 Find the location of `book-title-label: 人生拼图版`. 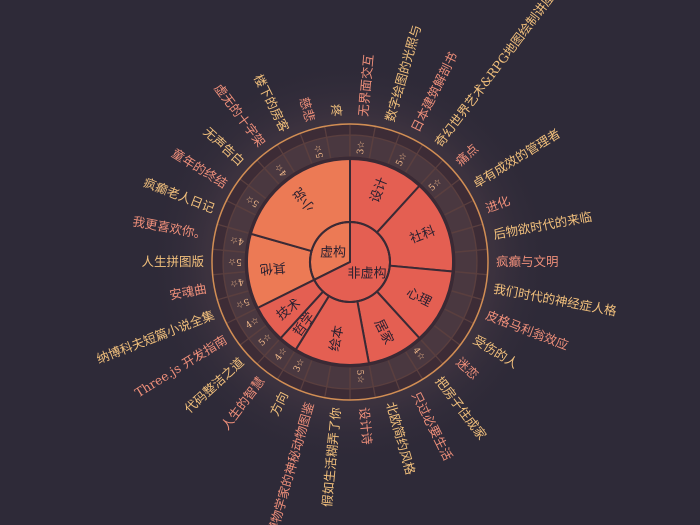

book-title-label: 人生拼图版 is located at coordinates (172, 261).